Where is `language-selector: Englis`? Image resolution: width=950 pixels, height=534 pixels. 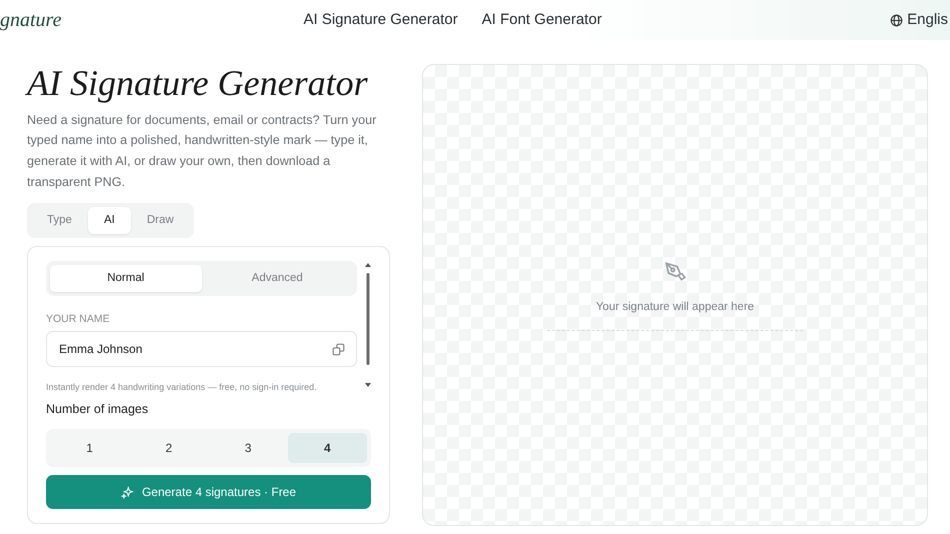
language-selector: Englis is located at coordinates (927, 20).